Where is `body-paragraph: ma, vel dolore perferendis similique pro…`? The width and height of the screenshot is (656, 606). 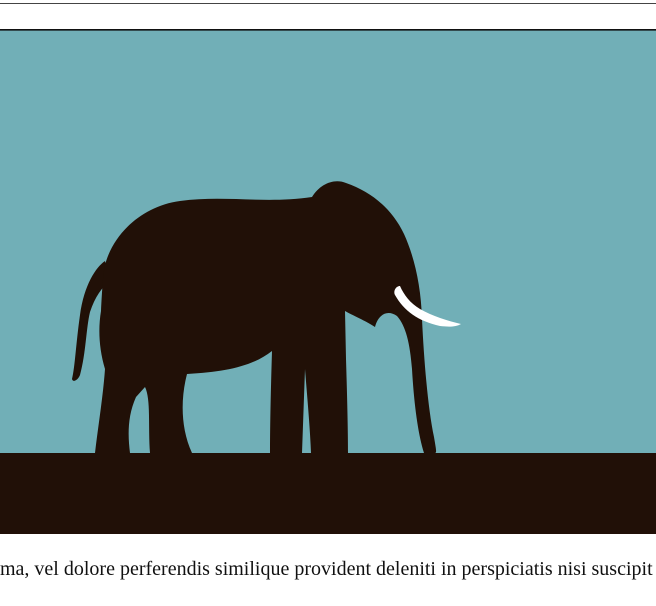 body-paragraph: ma, vel dolore perferendis similique pro… is located at coordinates (326, 569).